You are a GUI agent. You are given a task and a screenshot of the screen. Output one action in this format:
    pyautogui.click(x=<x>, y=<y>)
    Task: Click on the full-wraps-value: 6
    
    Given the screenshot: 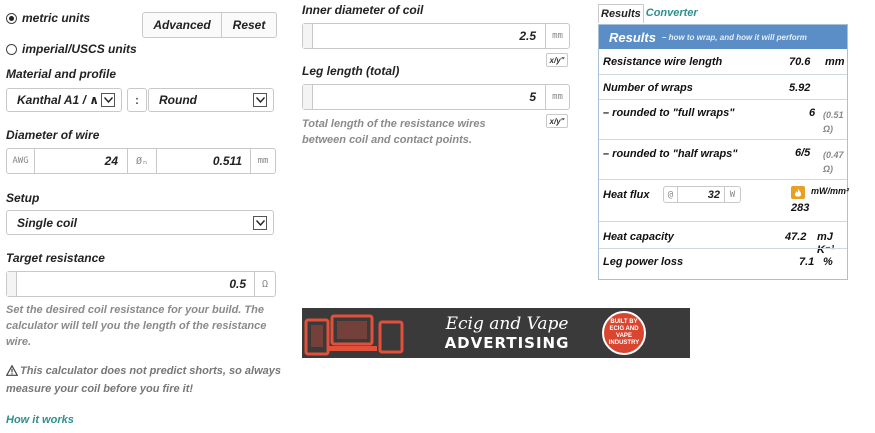 What is the action you would take?
    pyautogui.click(x=812, y=113)
    